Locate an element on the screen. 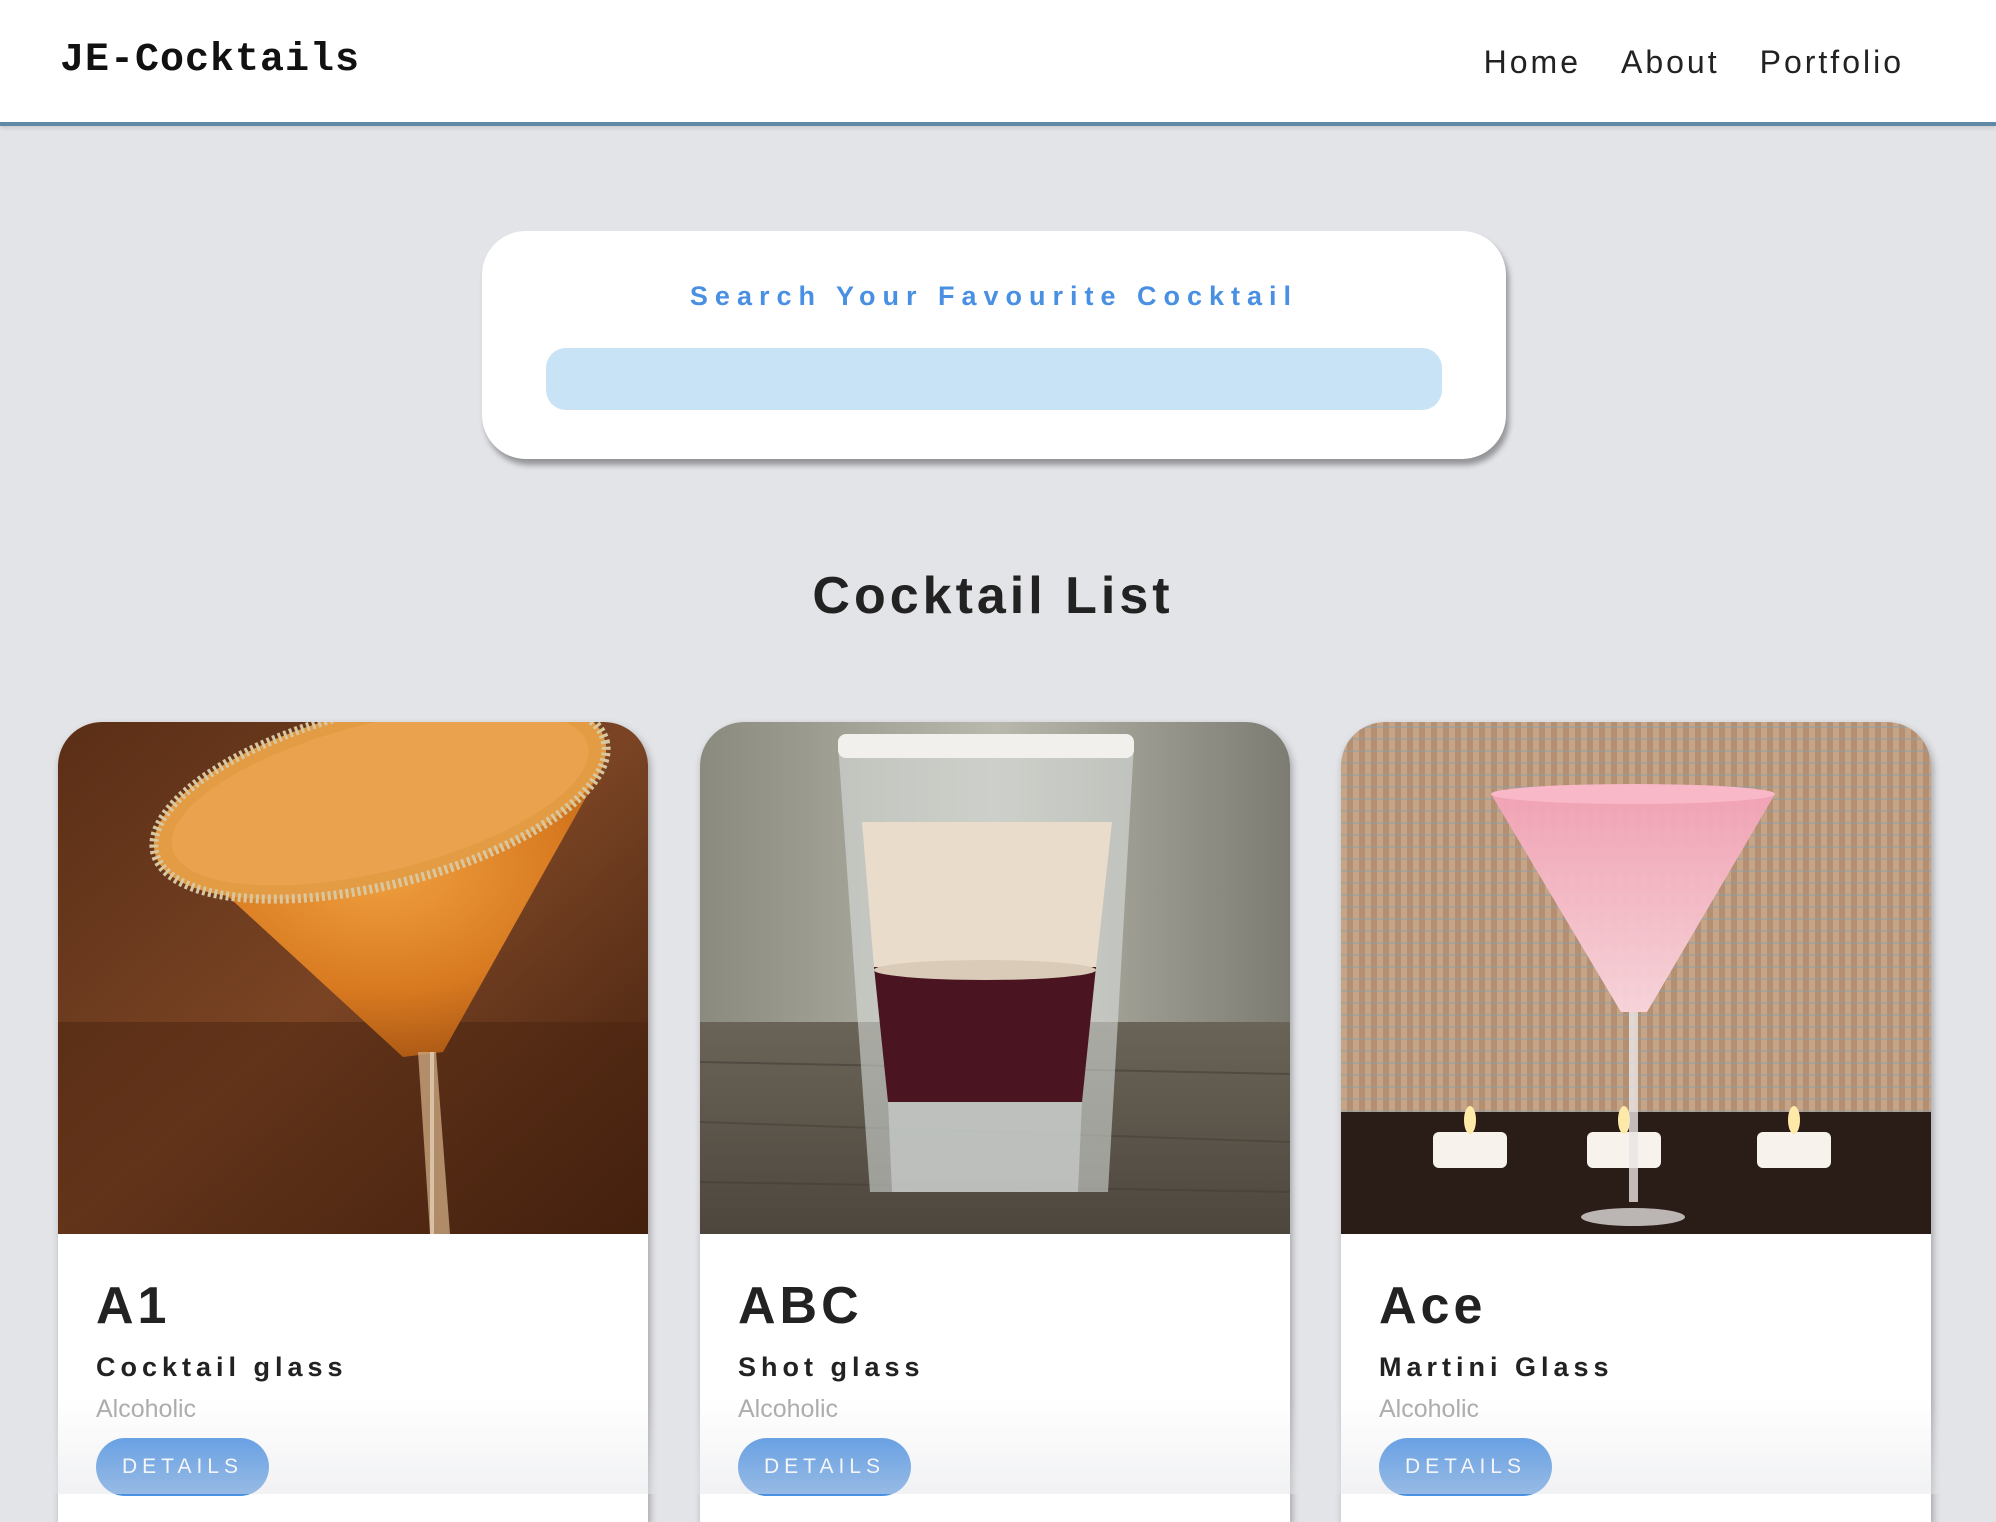  search-input is located at coordinates (994, 379).